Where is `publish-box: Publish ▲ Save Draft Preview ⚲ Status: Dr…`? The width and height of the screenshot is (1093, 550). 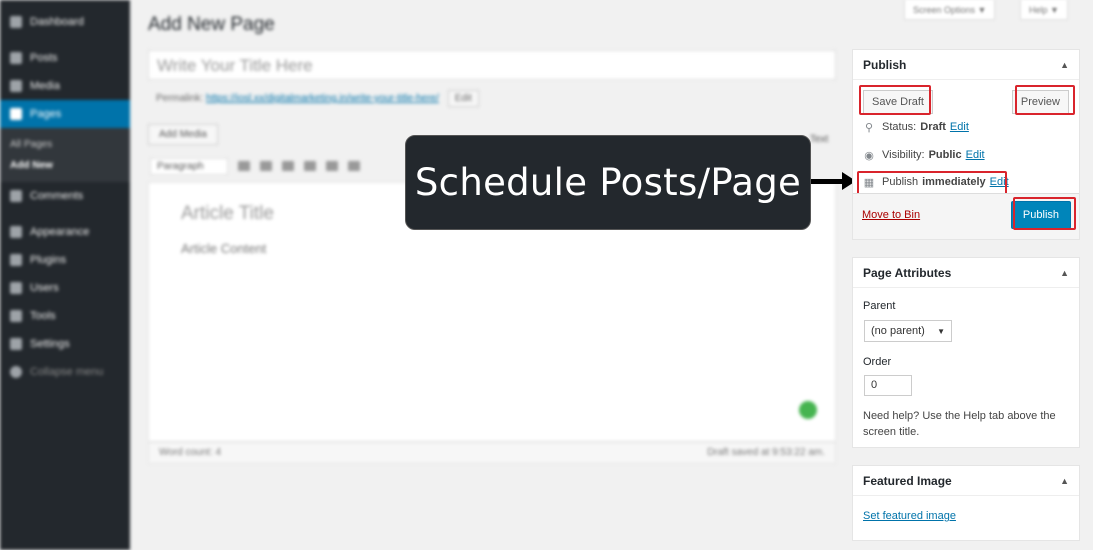
publish-box: Publish ▲ Save Draft Preview ⚲ Status: Dr… is located at coordinates (966, 144).